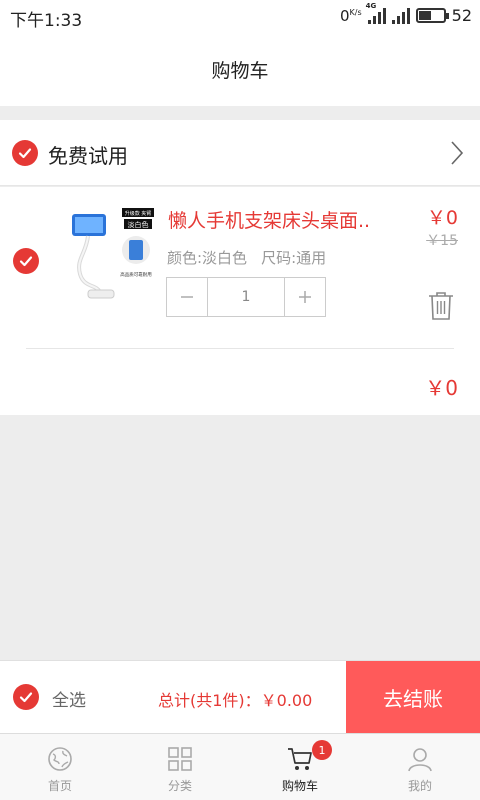 This screenshot has height=800, width=480. What do you see at coordinates (400, 15) in the screenshot?
I see `signal-icon` at bounding box center [400, 15].